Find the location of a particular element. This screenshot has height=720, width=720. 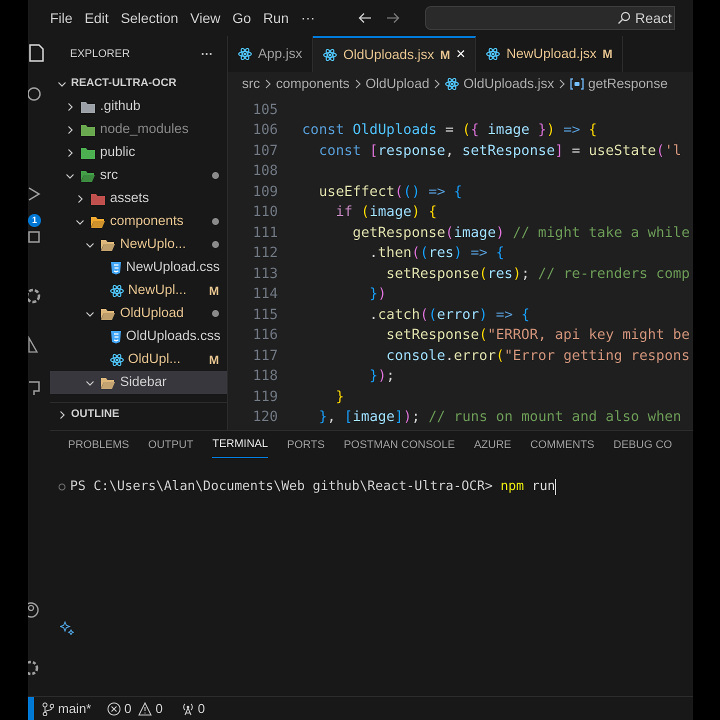

code-line: }) is located at coordinates (377, 294).